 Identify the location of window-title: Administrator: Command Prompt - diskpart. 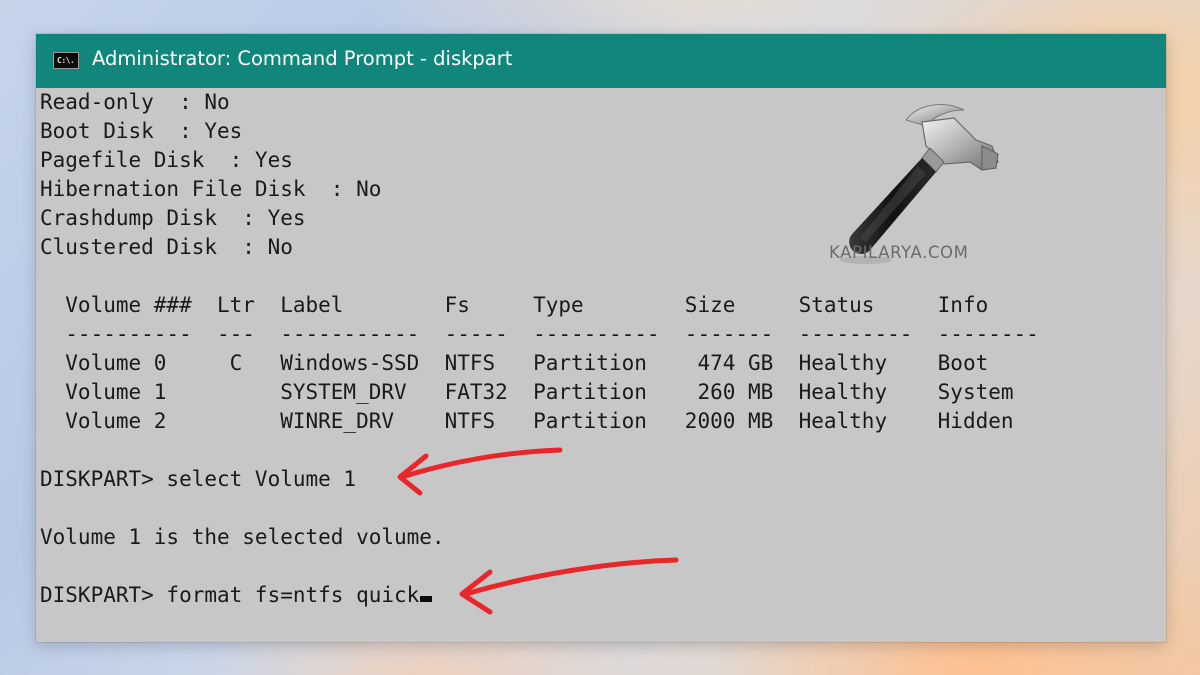
(302, 58).